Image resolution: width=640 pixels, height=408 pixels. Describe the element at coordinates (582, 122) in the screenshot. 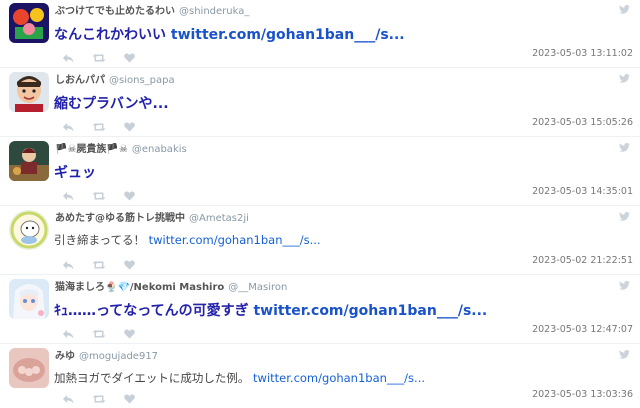

I see `timestamp: 2023-05-03 15:05:26` at that location.